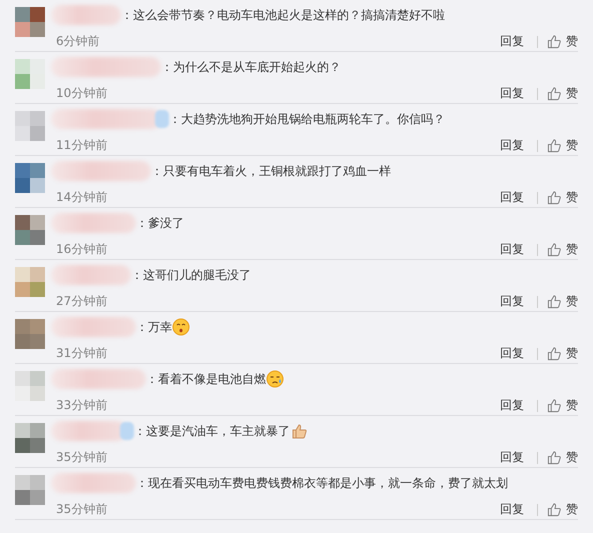 Image resolution: width=593 pixels, height=533 pixels. I want to click on timestamp: 27分钟前, so click(81, 301).